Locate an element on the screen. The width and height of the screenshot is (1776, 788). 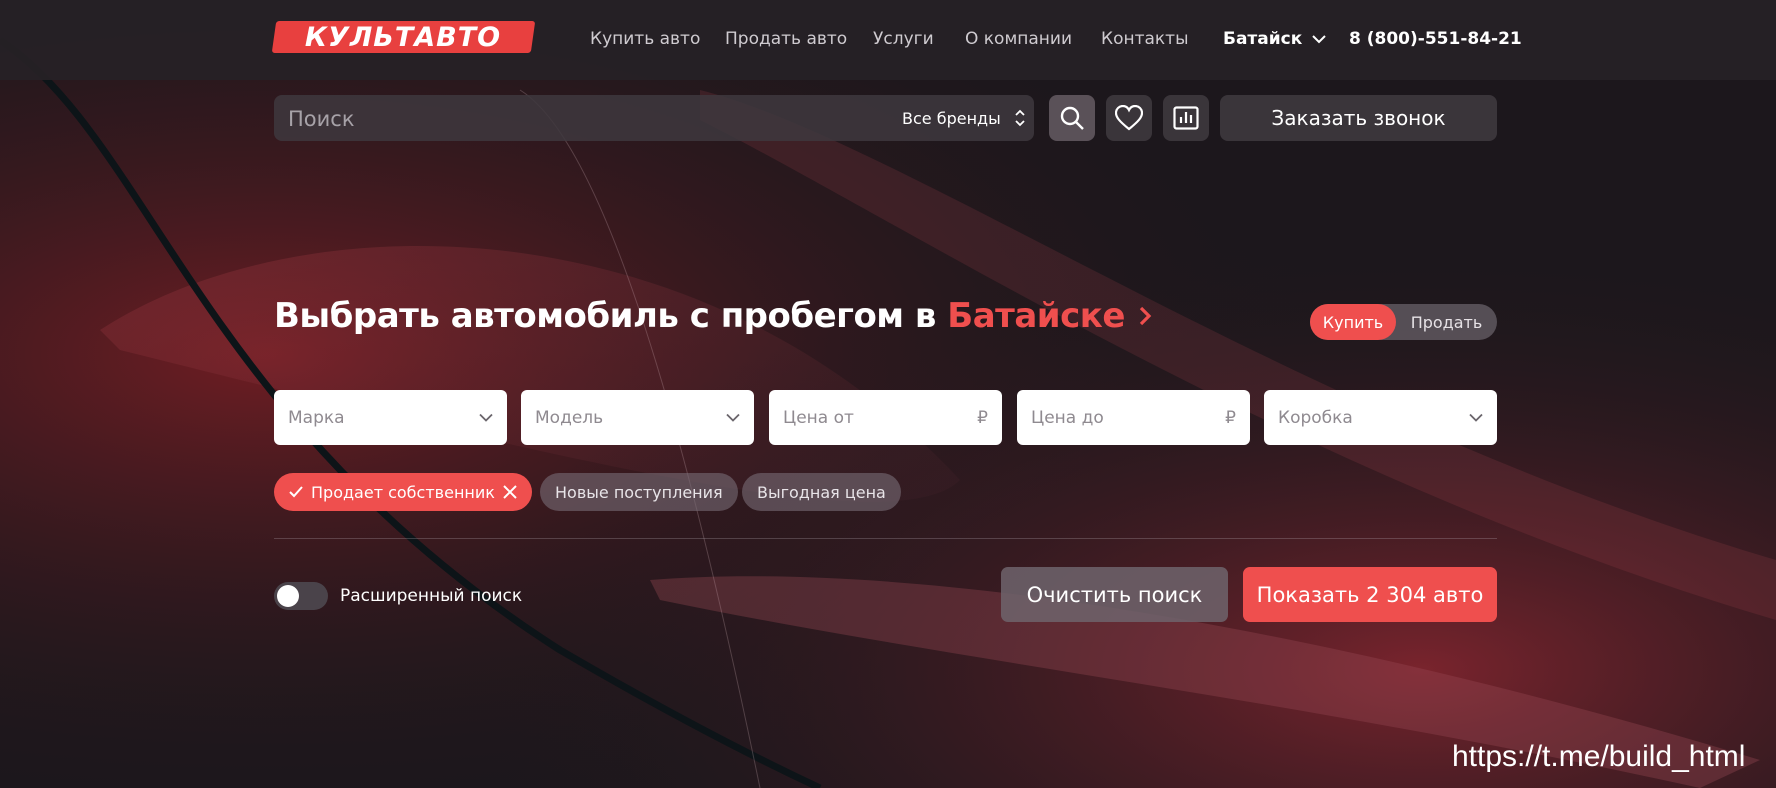
compare-button is located at coordinates (1186, 118).